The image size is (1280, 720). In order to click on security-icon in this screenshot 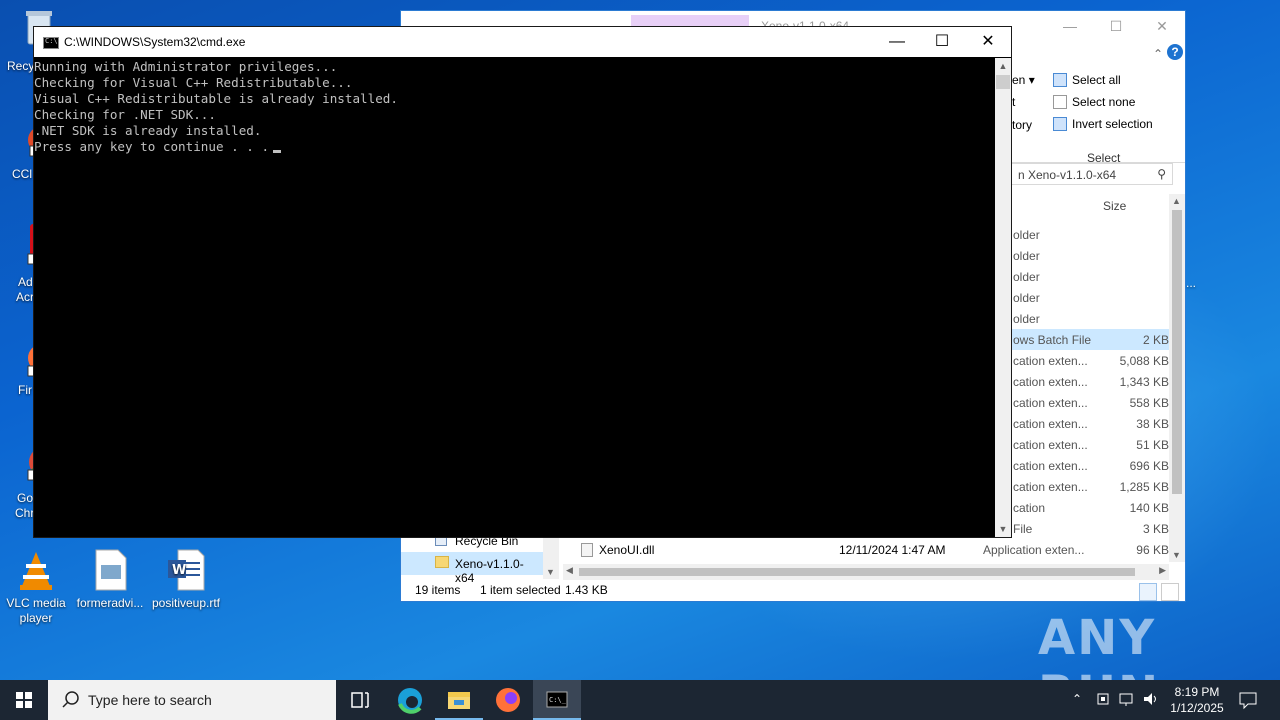, I will do `click(1103, 700)`.